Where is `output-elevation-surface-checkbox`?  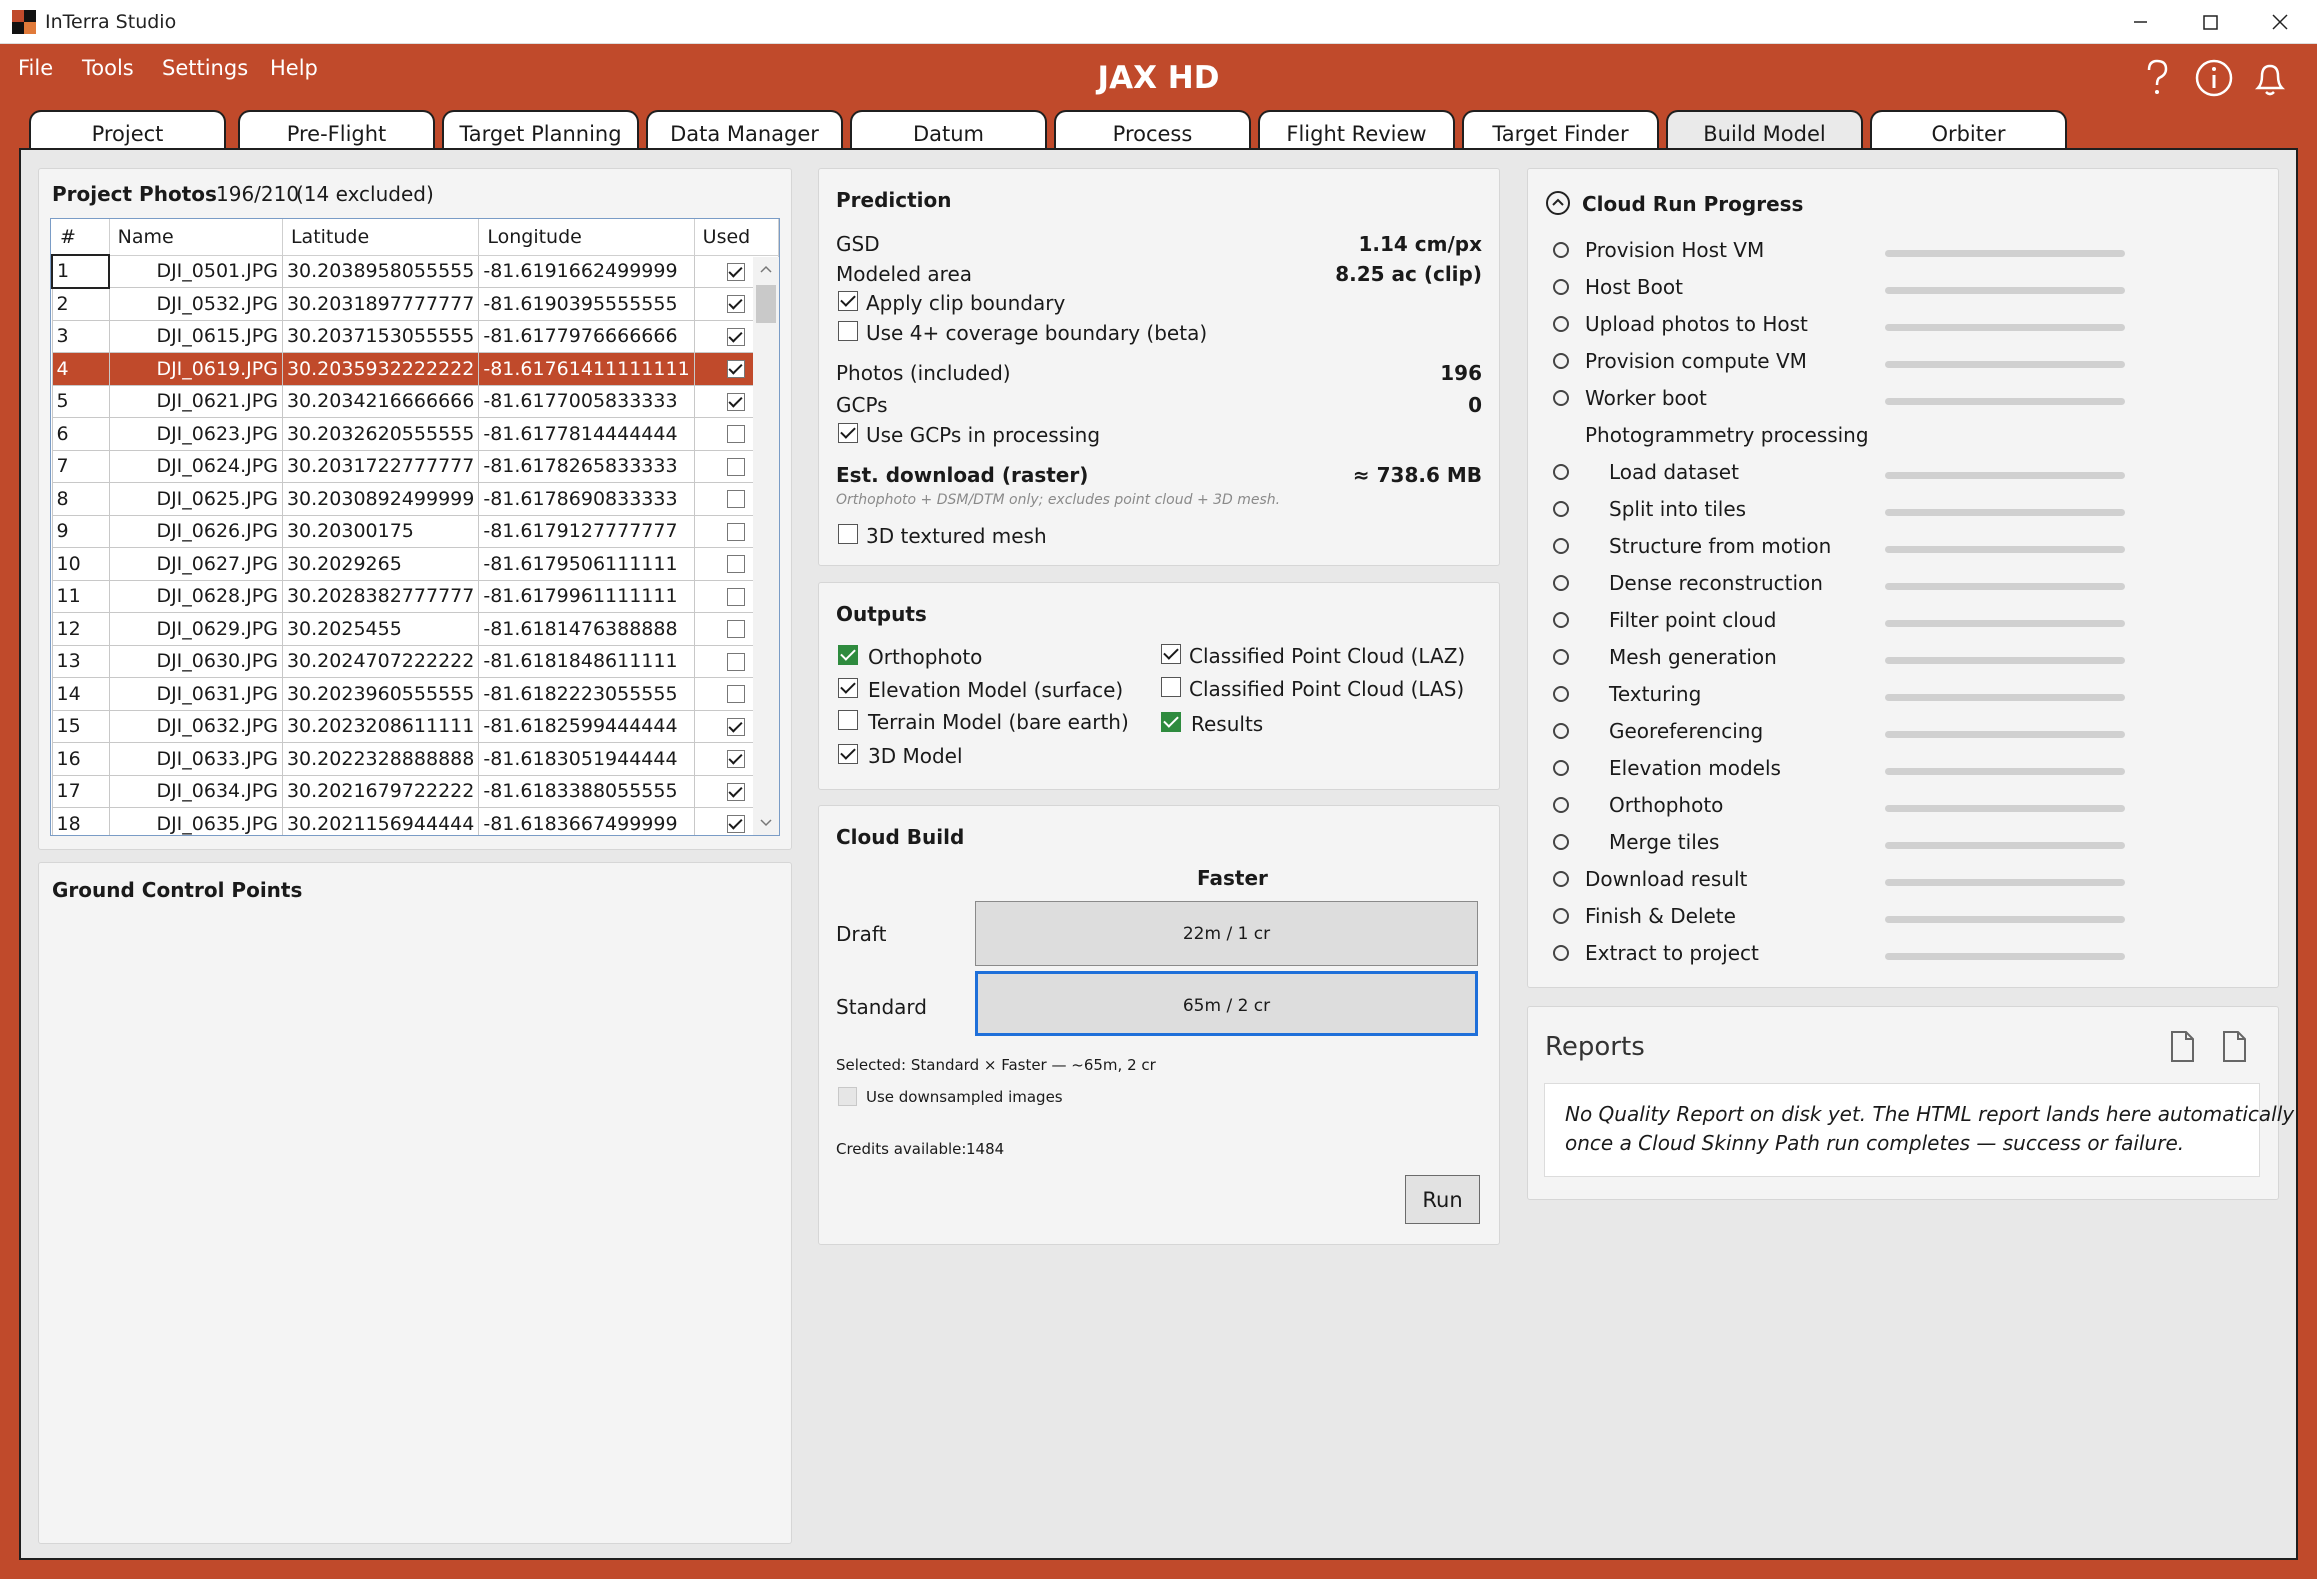 output-elevation-surface-checkbox is located at coordinates (848, 688).